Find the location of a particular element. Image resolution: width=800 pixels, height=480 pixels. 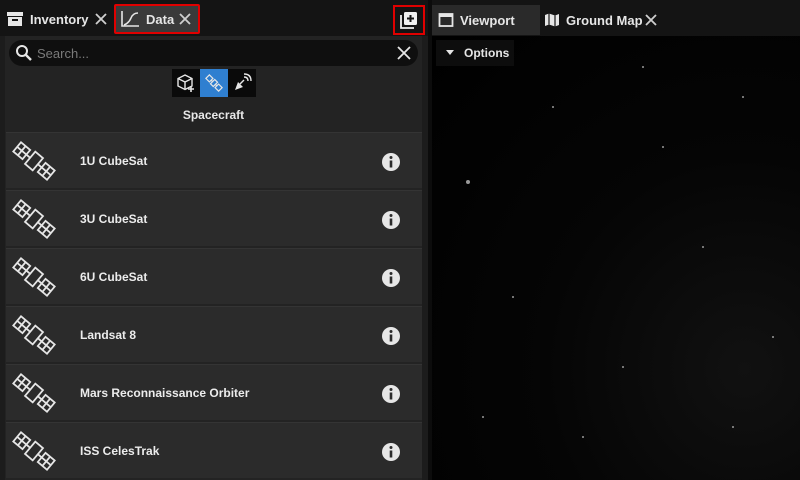

add-window-icon is located at coordinates (408, 20).